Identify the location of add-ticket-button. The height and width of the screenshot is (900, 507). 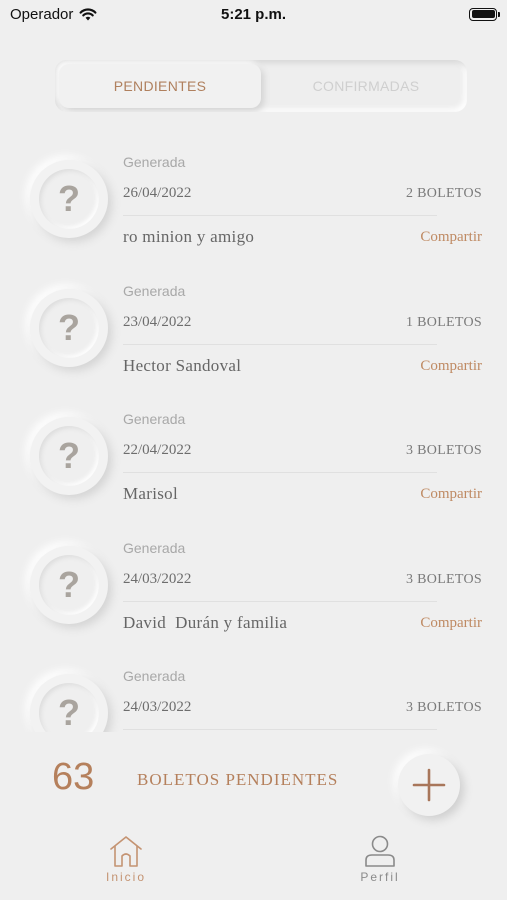
(429, 785).